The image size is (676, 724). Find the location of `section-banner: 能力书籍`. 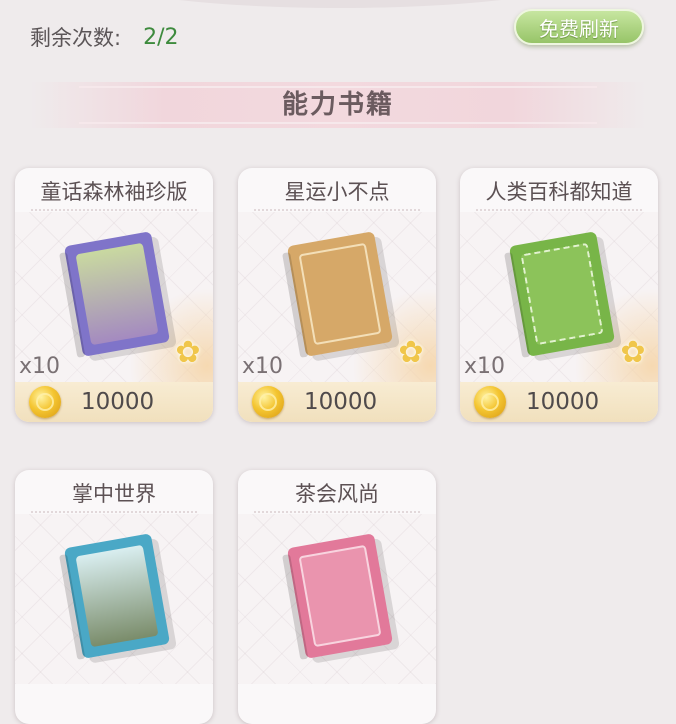

section-banner: 能力书籍 is located at coordinates (338, 105).